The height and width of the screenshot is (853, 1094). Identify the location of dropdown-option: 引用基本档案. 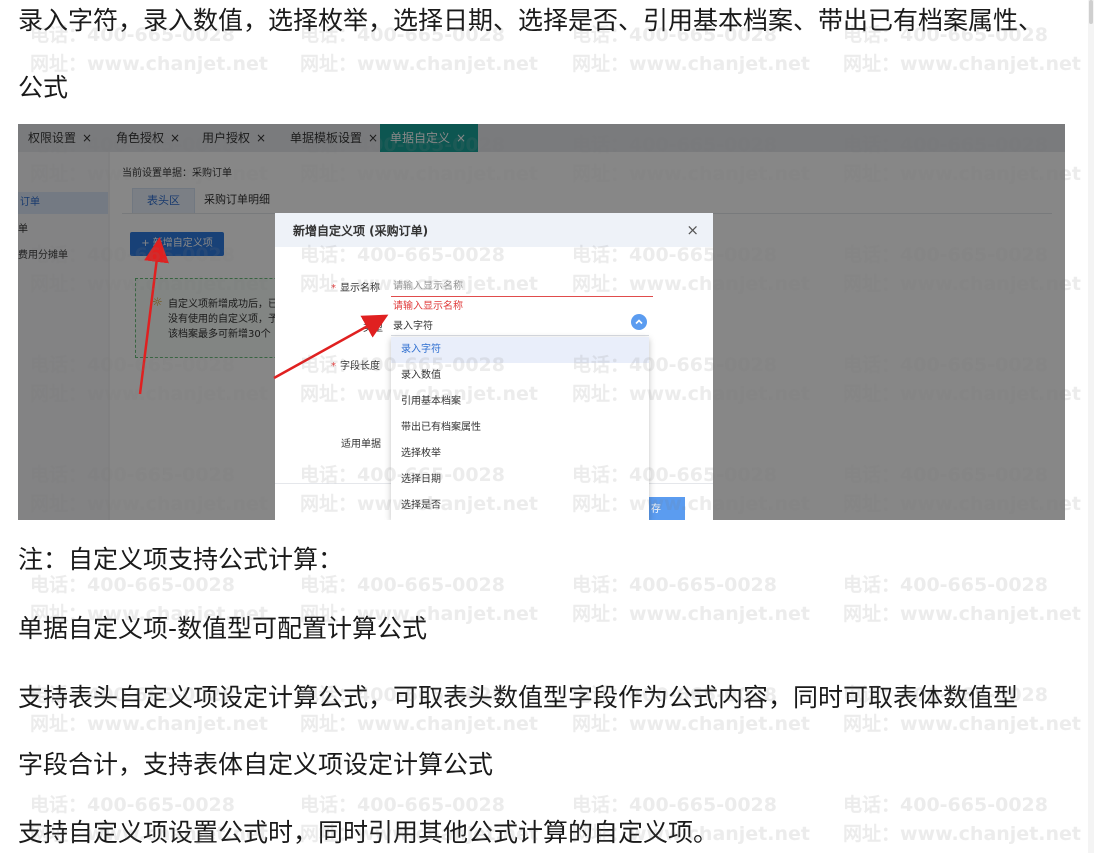
(520, 402).